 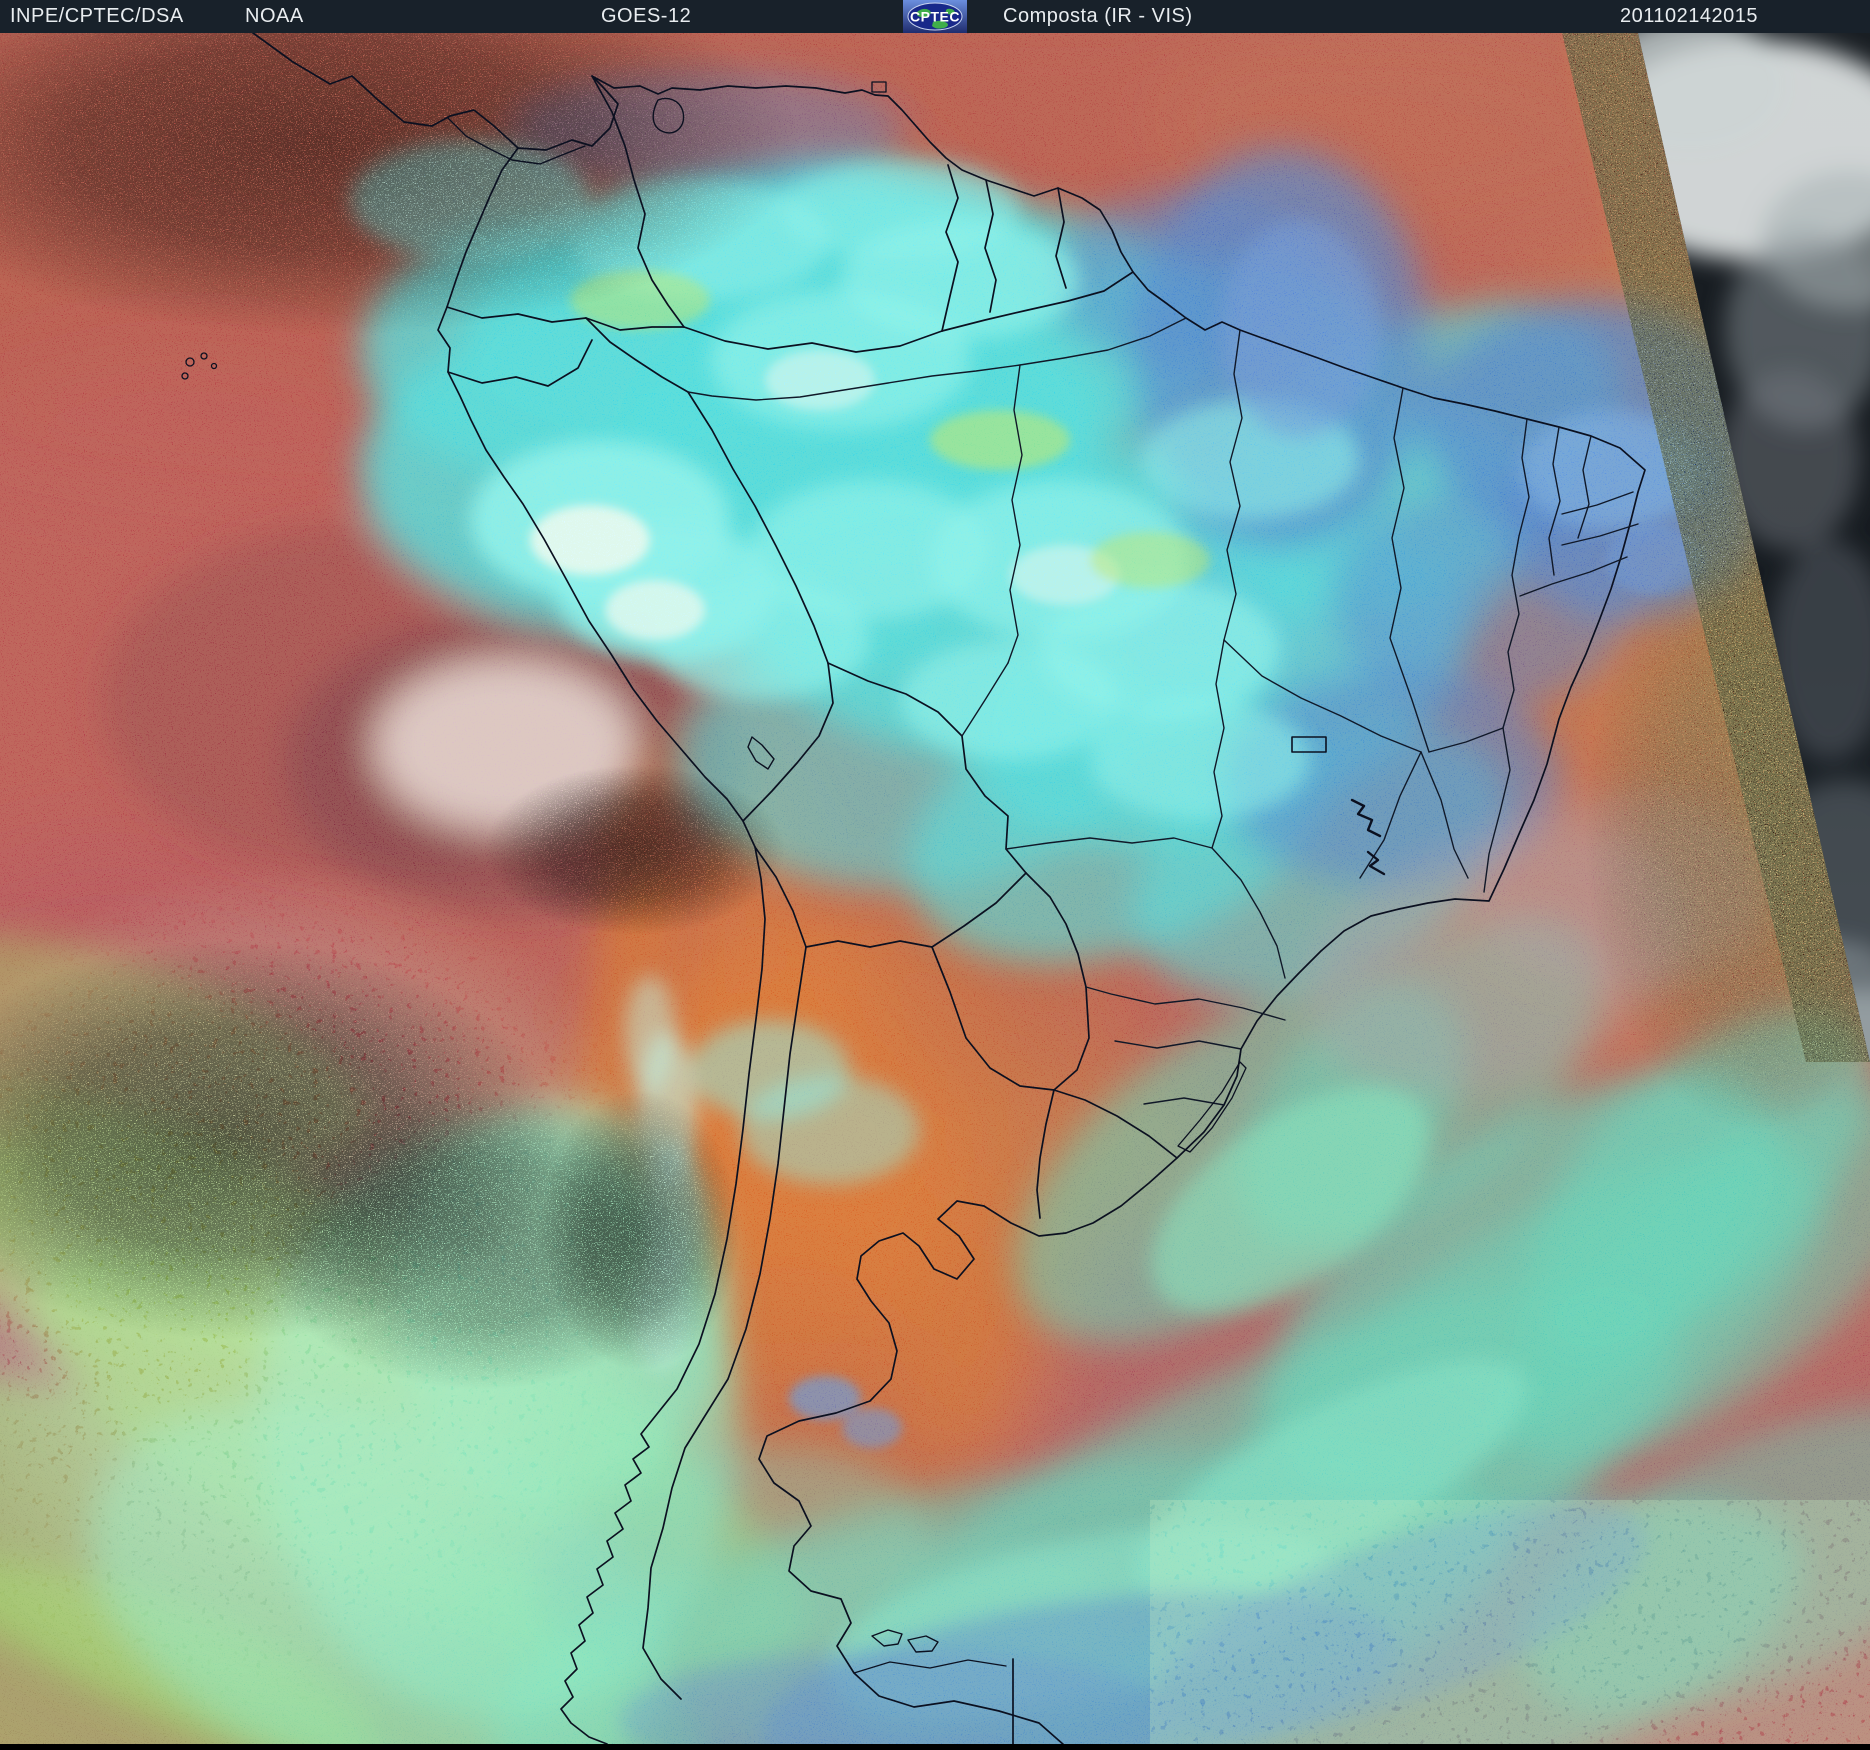 I want to click on satellite-label: GOES-12, so click(x=646, y=16).